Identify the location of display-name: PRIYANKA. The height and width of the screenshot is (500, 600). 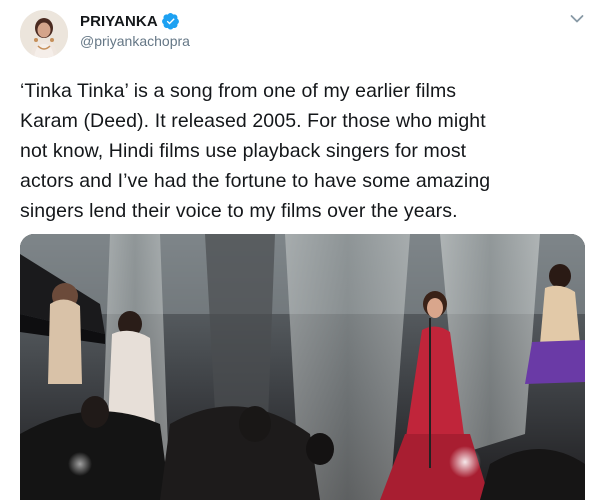
(119, 21).